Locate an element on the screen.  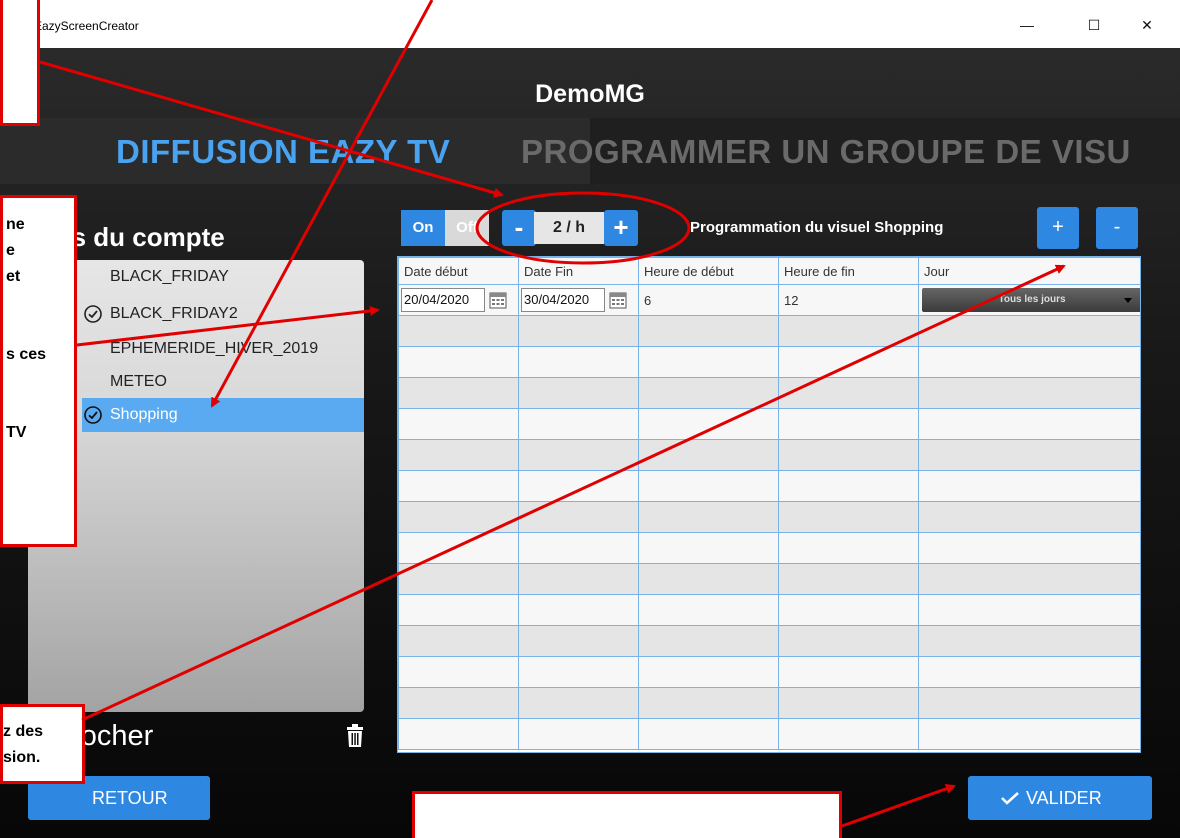
highlight-ellipse is located at coordinates (583, 228).